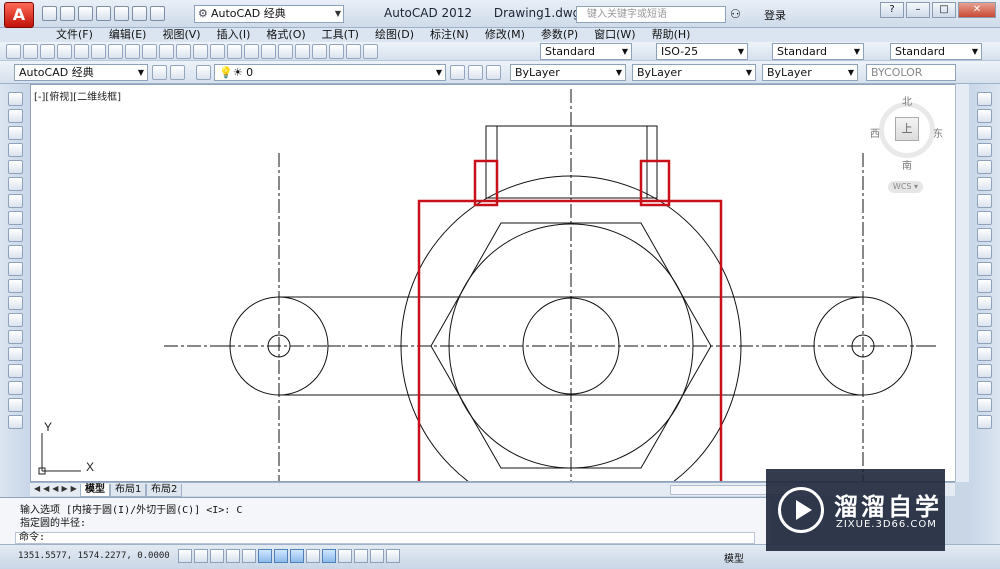 Image resolution: width=1000 pixels, height=569 pixels. Describe the element at coordinates (936, 51) in the screenshot. I see `mleader-style-select: Standard ▼` at that location.